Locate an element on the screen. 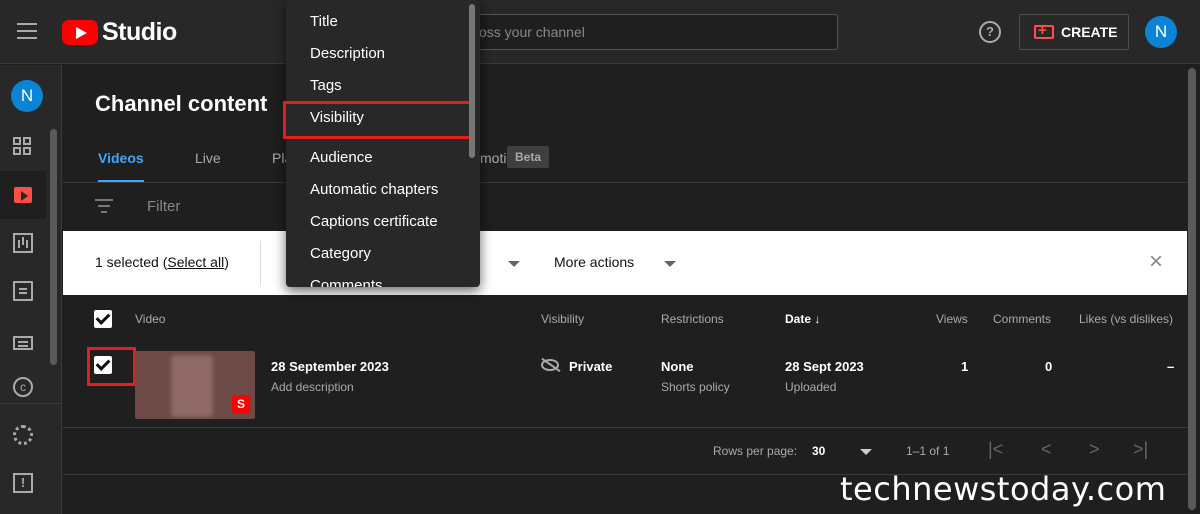 Image resolution: width=1200 pixels, height=514 pixels. first-page-icon: |< is located at coordinates (995, 449).